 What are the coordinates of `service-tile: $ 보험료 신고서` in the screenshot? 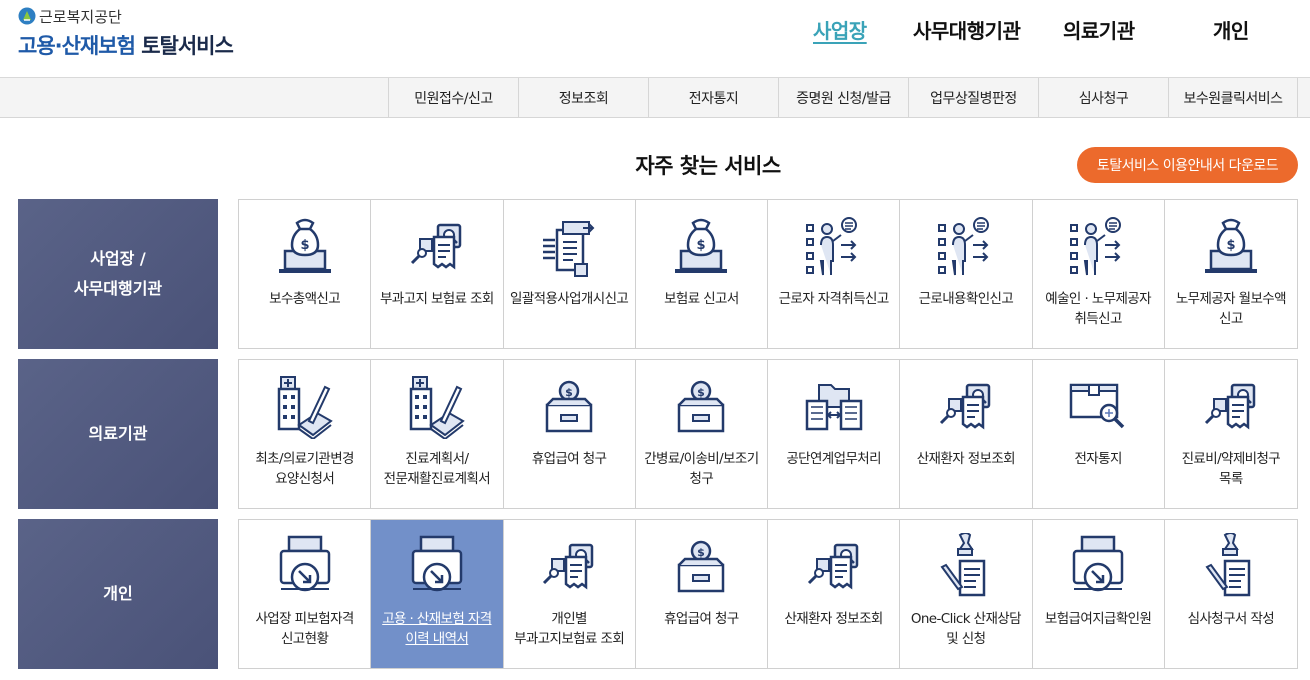 It's located at (702, 274).